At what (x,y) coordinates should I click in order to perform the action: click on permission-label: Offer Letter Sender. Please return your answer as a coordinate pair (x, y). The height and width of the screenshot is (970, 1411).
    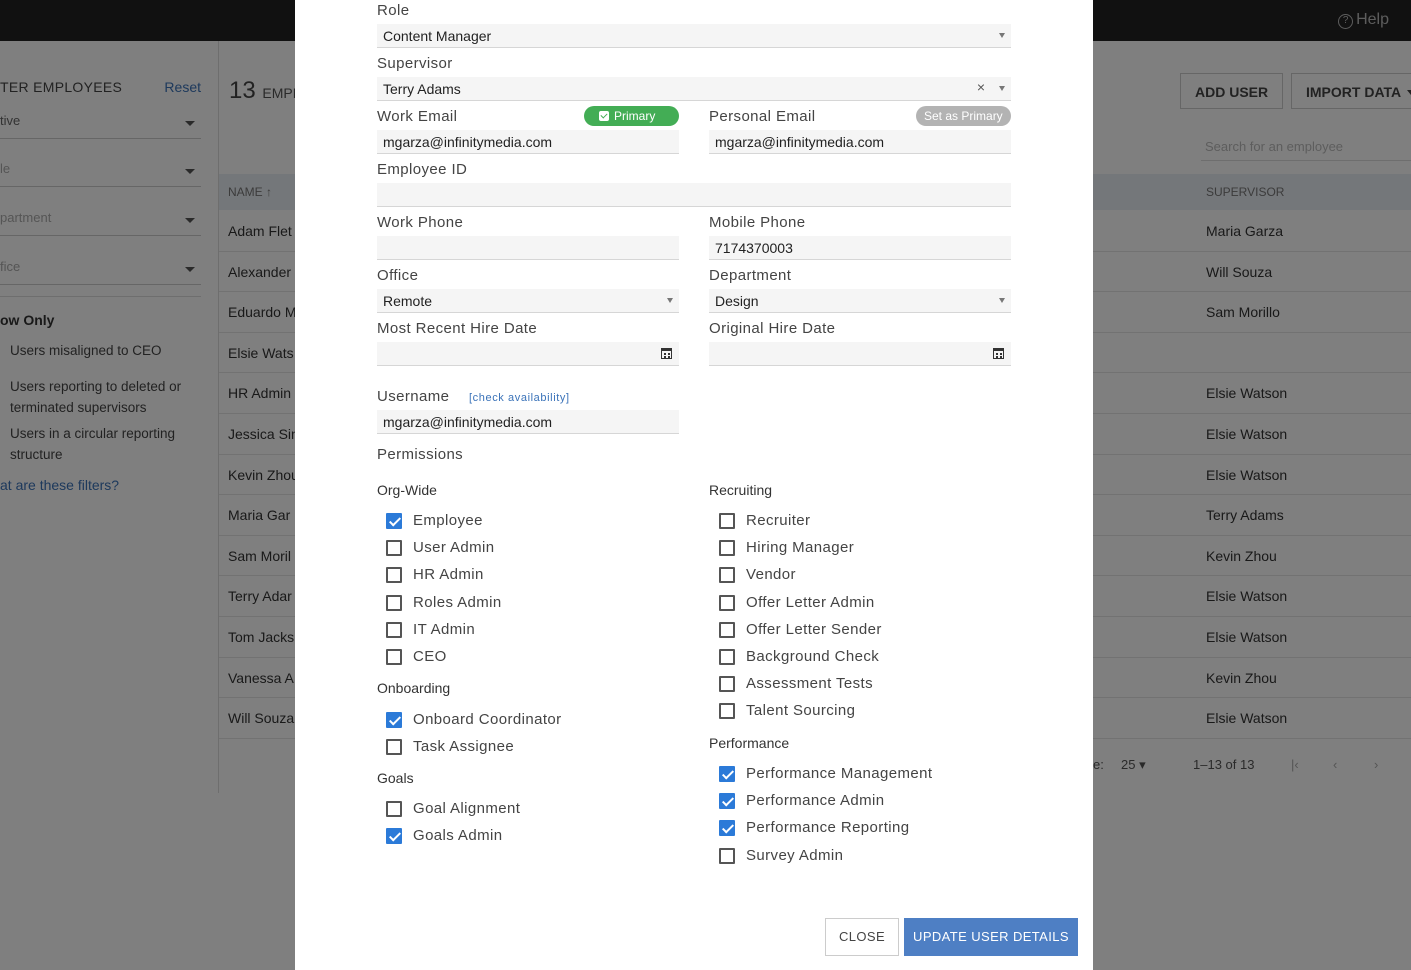
    Looking at the image, I should click on (814, 629).